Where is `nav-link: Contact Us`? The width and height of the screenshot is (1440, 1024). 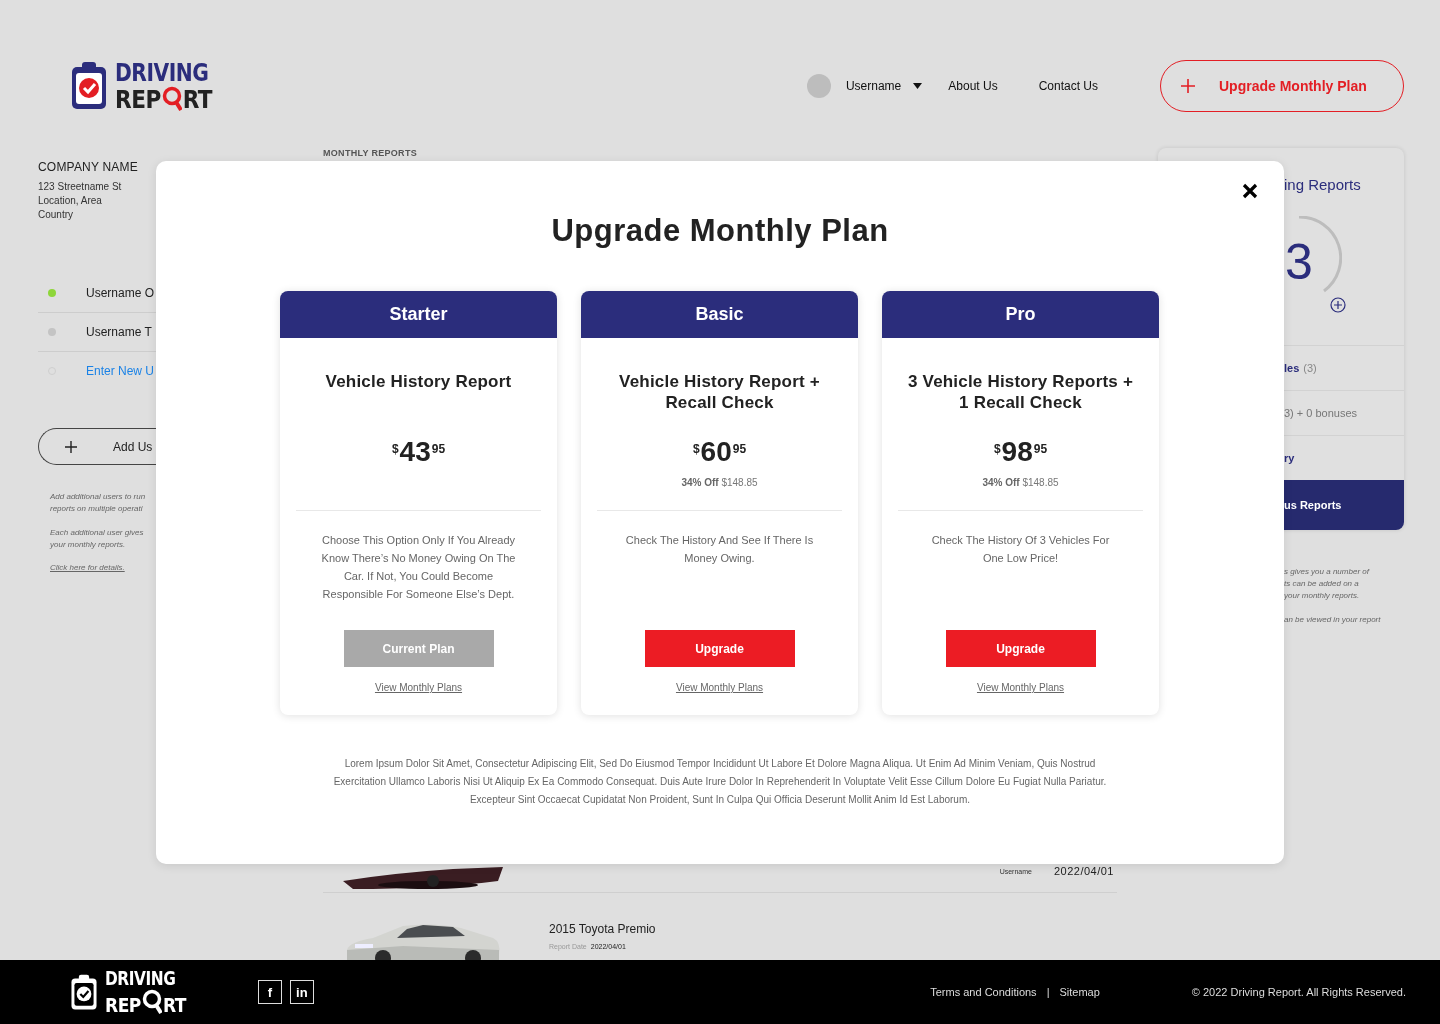 nav-link: Contact Us is located at coordinates (1068, 86).